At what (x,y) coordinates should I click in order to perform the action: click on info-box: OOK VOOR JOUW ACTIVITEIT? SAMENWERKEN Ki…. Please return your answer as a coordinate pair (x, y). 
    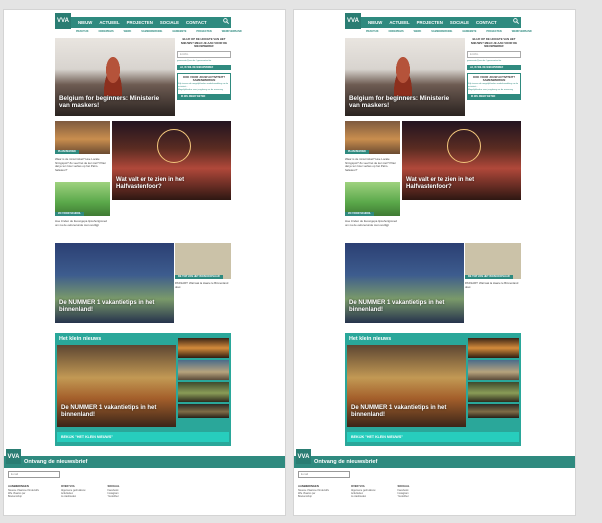
    Looking at the image, I should click on (494, 86).